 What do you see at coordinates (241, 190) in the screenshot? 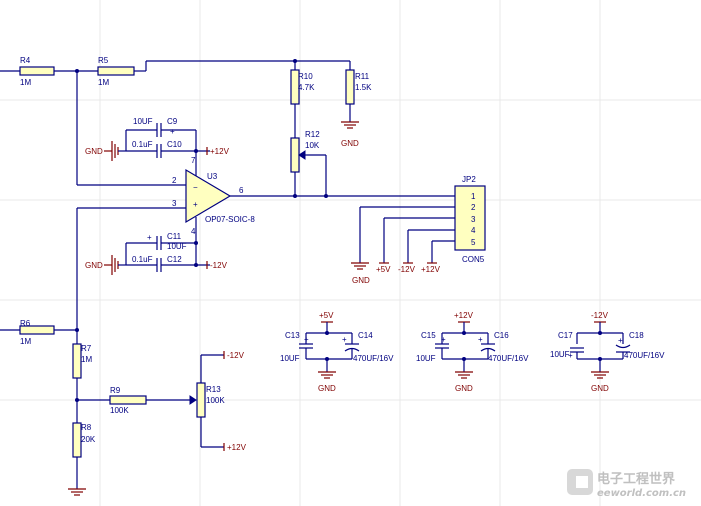
I see `pin6-label: 6` at bounding box center [241, 190].